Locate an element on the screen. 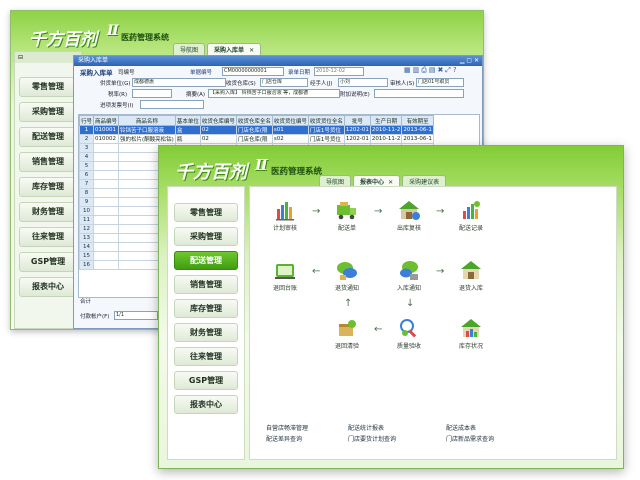 Image resolution: width=640 pixels, height=480 pixels. table-cell: s01 is located at coordinates (290, 130).